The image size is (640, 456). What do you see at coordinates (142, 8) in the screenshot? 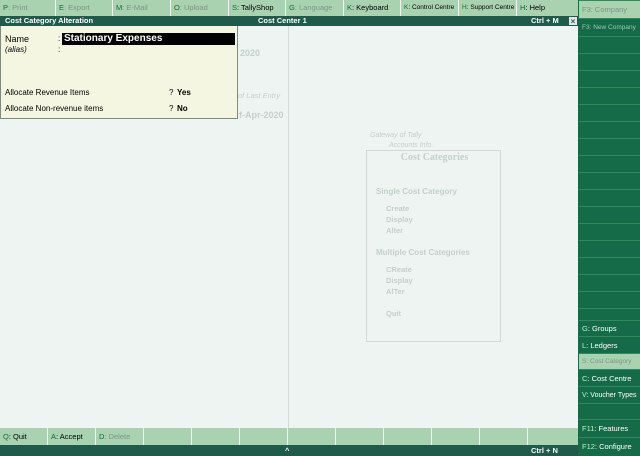
I see `menu-email: M: E-Mail` at bounding box center [142, 8].